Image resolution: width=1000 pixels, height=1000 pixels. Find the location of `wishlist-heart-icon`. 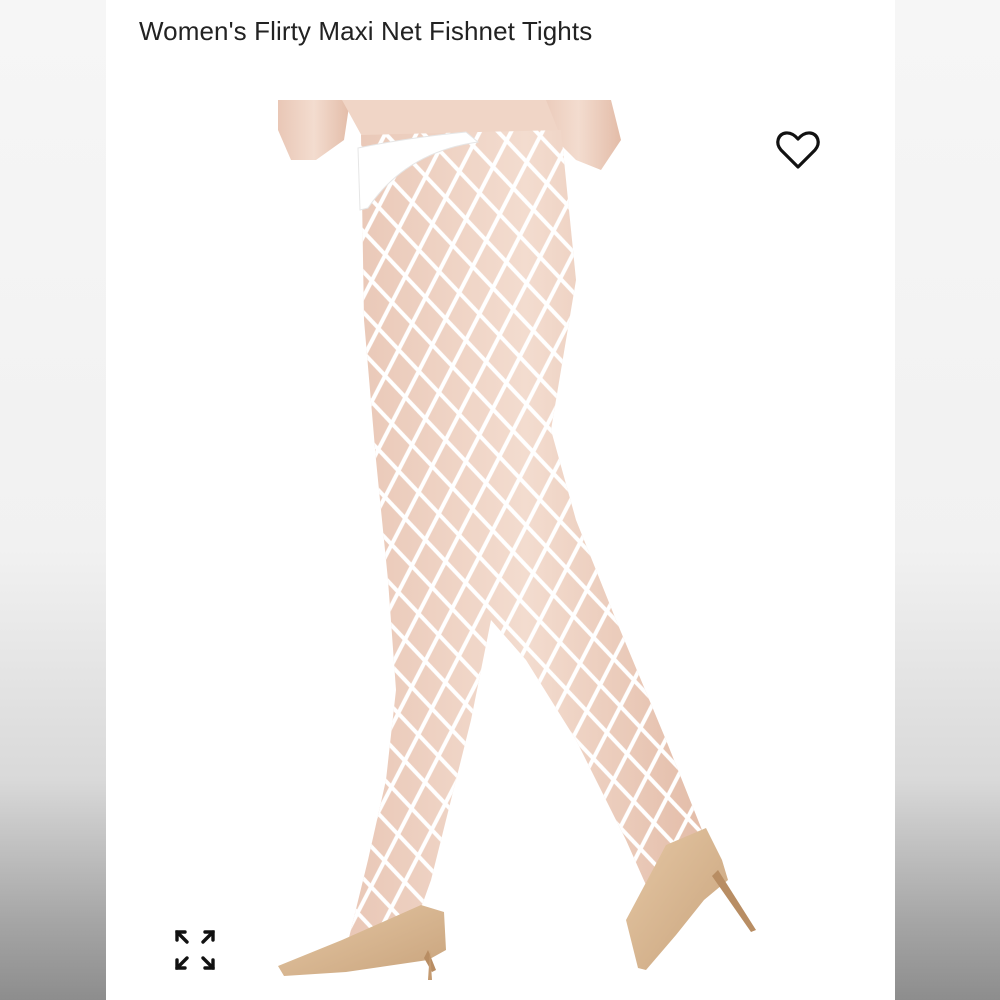

wishlist-heart-icon is located at coordinates (798, 150).